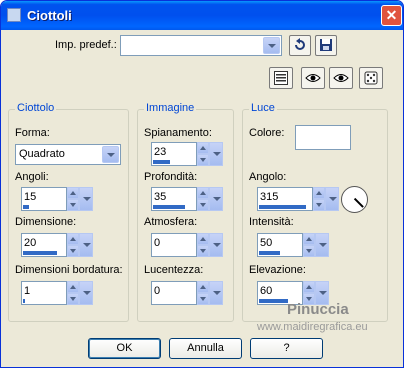 The width and height of the screenshot is (404, 368). I want to click on immagine-group-title: Immagine, so click(170, 108).